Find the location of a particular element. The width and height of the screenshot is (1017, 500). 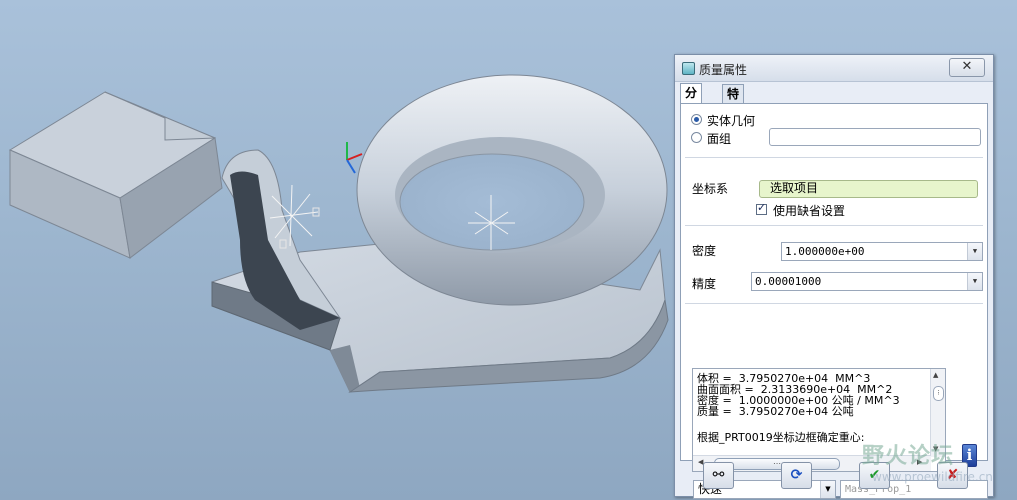

use-default-checkbox is located at coordinates (761, 208).